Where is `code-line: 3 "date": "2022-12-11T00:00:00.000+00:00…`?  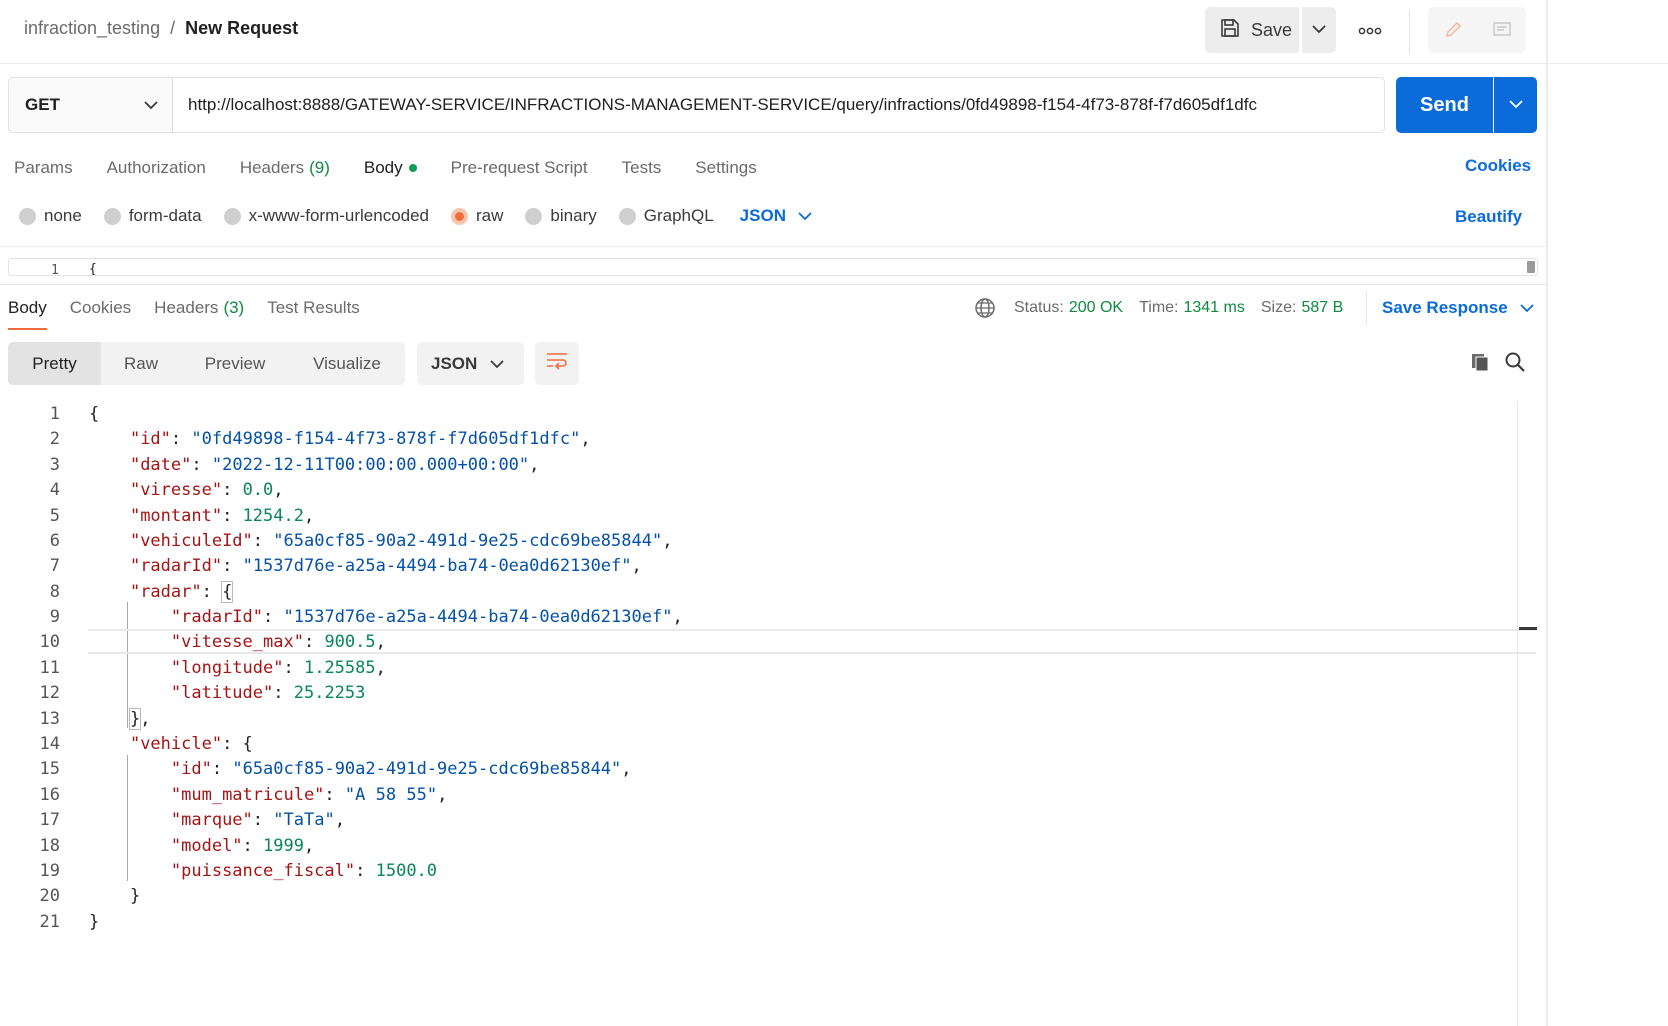 code-line: 3 "date": "2022-12-11T00:00:00.000+00:00… is located at coordinates (294, 464).